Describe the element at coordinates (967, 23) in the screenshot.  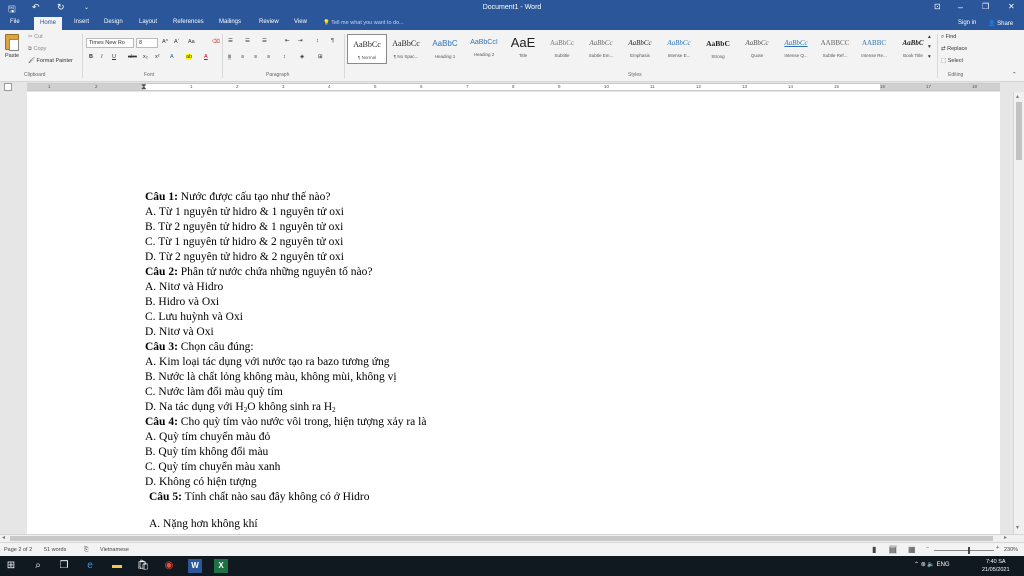
I see `sign-in-link: Sign in` at that location.